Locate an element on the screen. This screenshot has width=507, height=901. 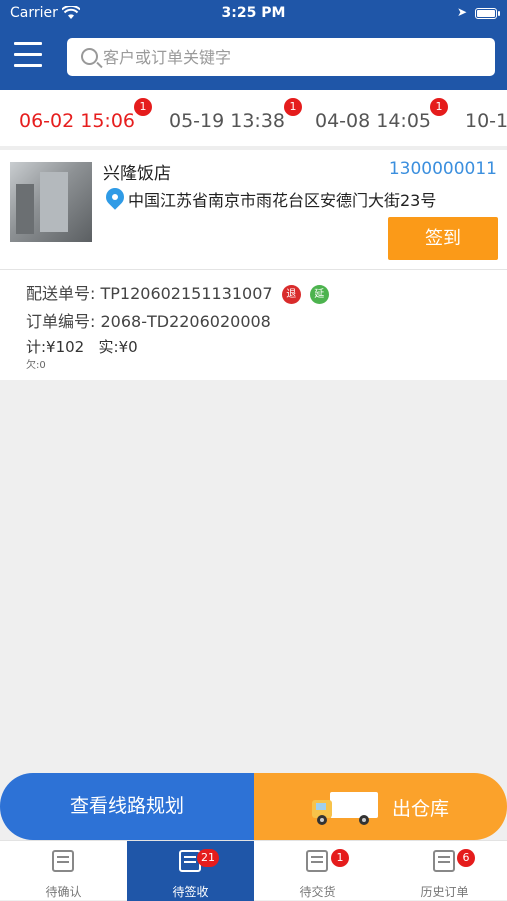
date-tab: 05-19 13:38 1 is located at coordinates (236, 115).